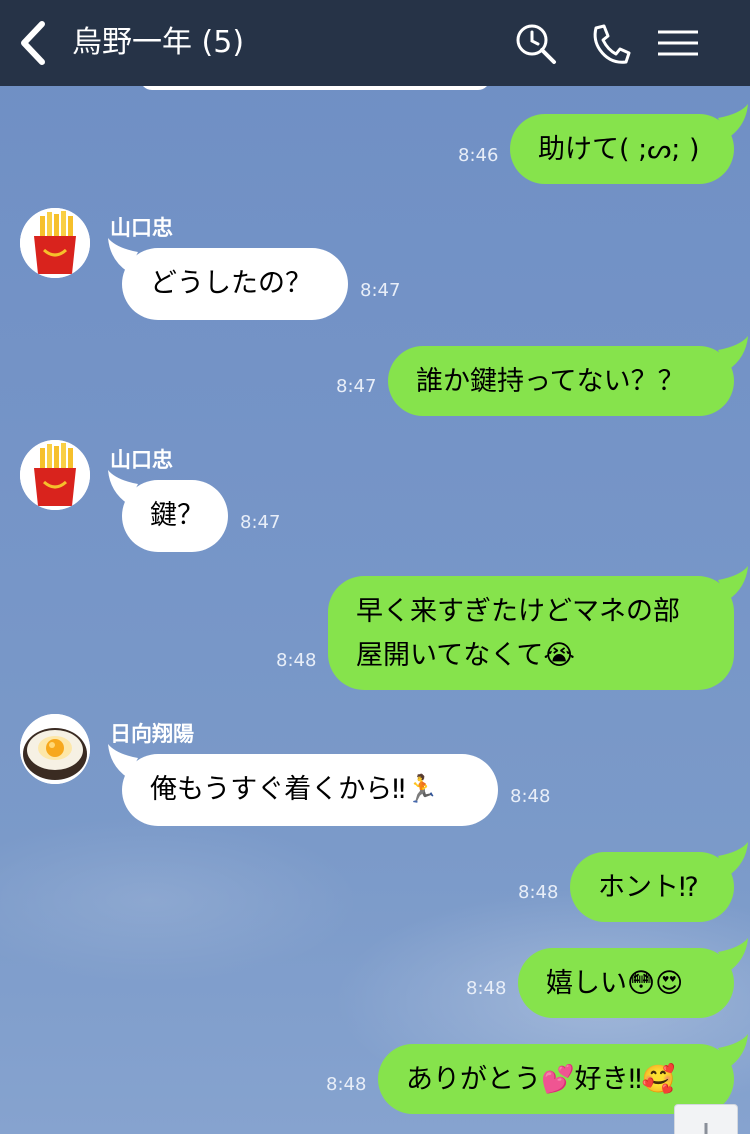 This screenshot has width=750, height=1134. What do you see at coordinates (34, 43) in the screenshot?
I see `back-chevron-icon` at bounding box center [34, 43].